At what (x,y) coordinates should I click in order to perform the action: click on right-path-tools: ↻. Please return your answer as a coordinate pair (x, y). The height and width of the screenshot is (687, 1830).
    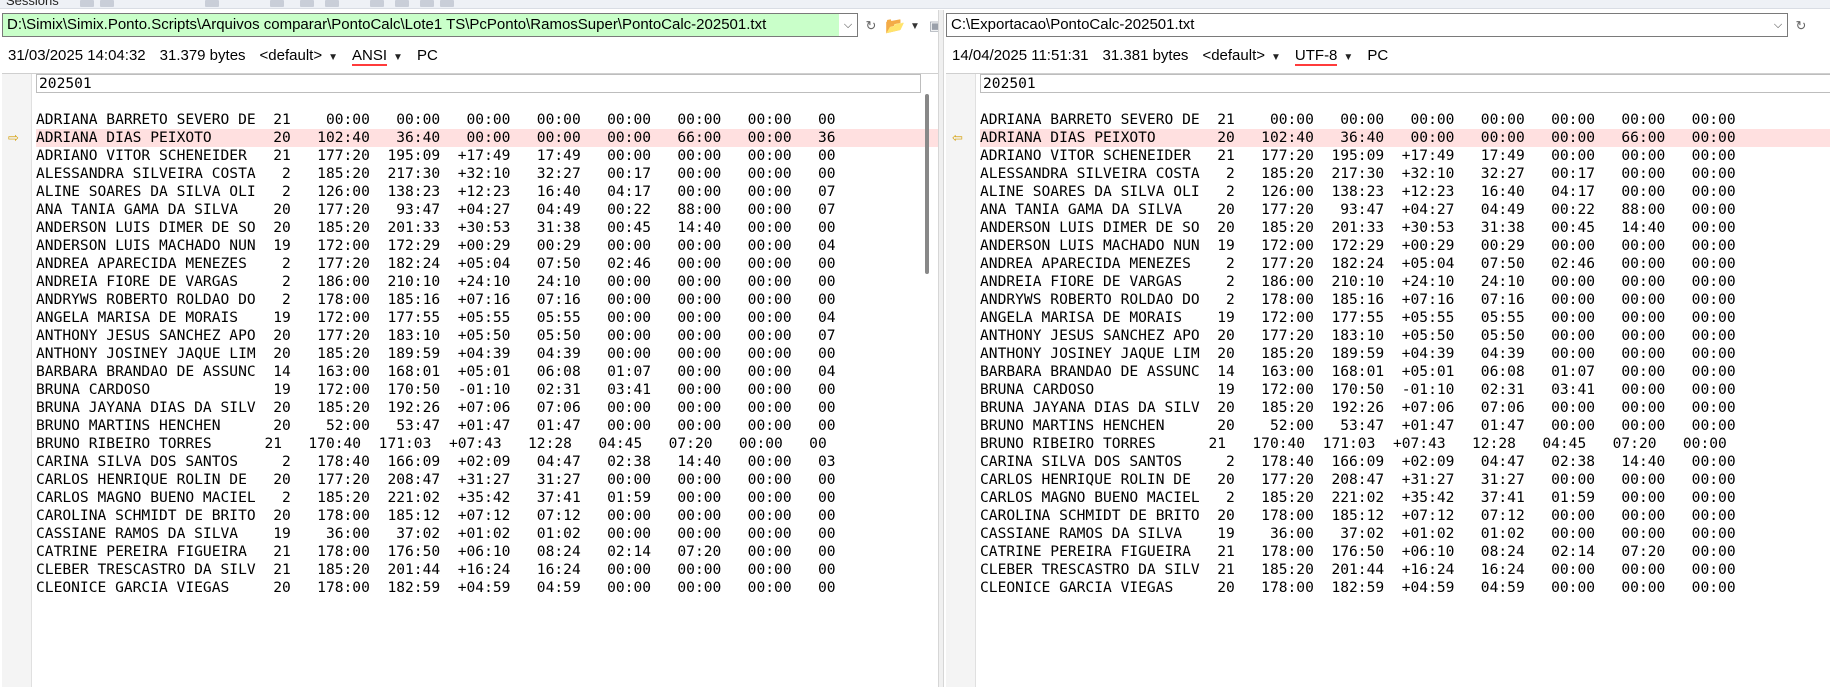
    Looking at the image, I should click on (1801, 26).